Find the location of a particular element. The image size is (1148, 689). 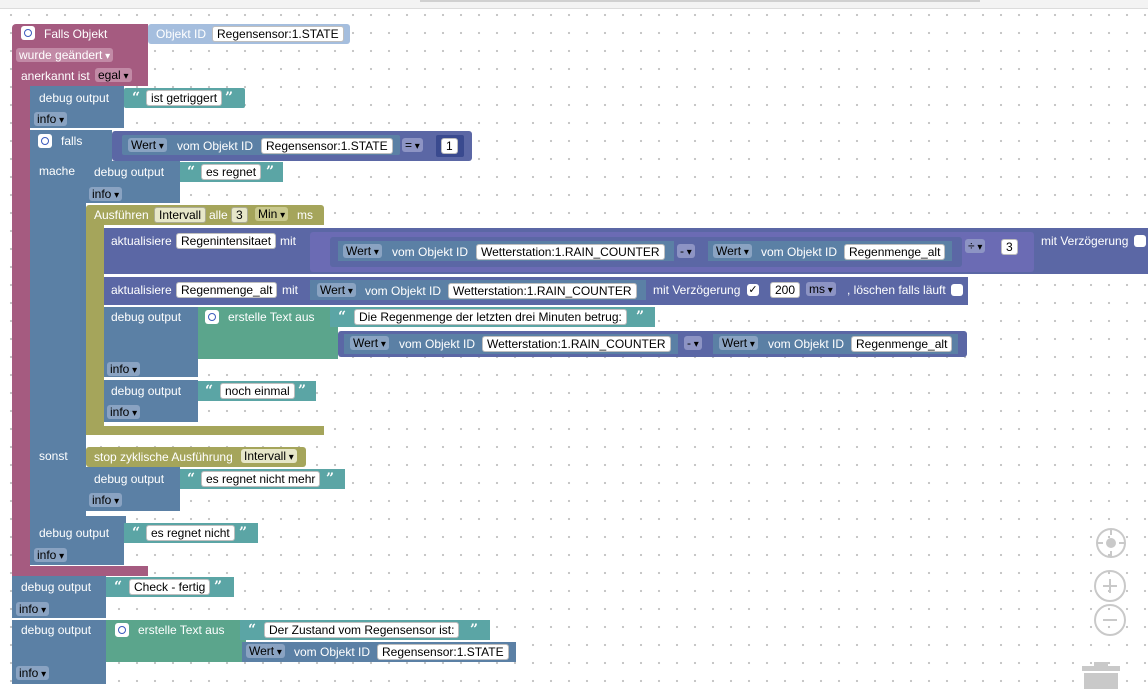

alle-label: alle is located at coordinates (218, 215).